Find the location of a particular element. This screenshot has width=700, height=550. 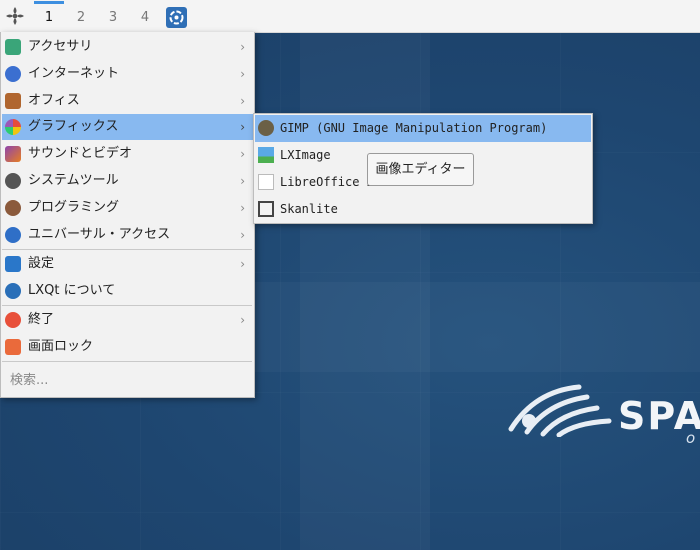

menu-item-graphics: グラフィックス › is located at coordinates (127, 127).